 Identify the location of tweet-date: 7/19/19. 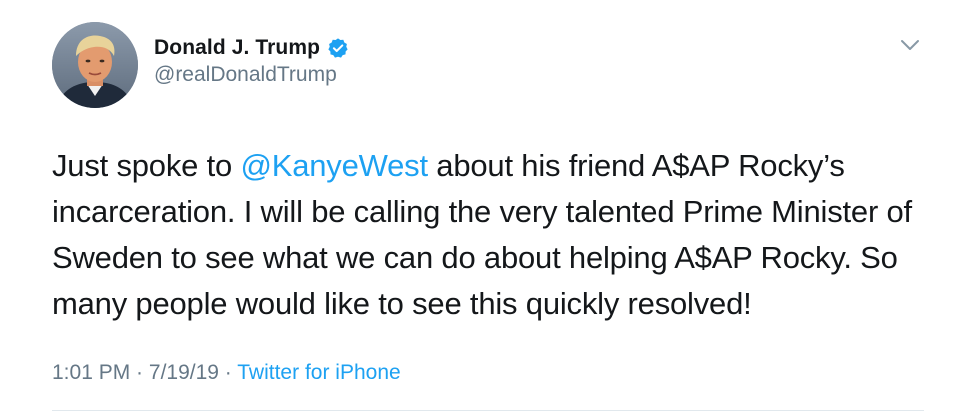
(184, 372).